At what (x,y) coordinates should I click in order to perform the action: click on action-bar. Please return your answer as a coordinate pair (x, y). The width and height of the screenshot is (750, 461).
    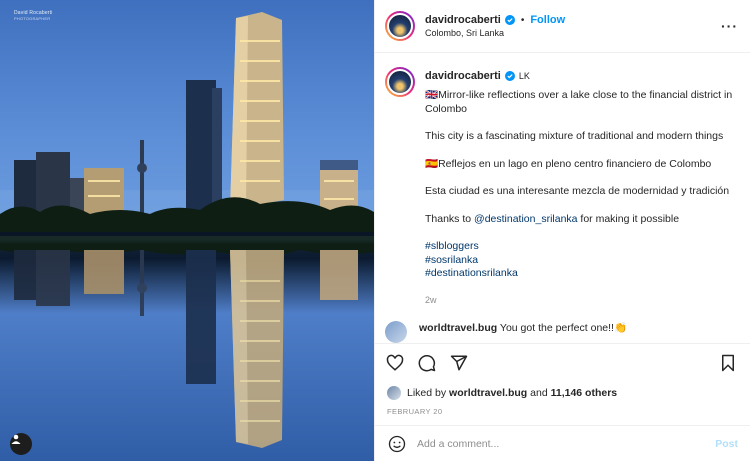
    Looking at the image, I should click on (562, 362).